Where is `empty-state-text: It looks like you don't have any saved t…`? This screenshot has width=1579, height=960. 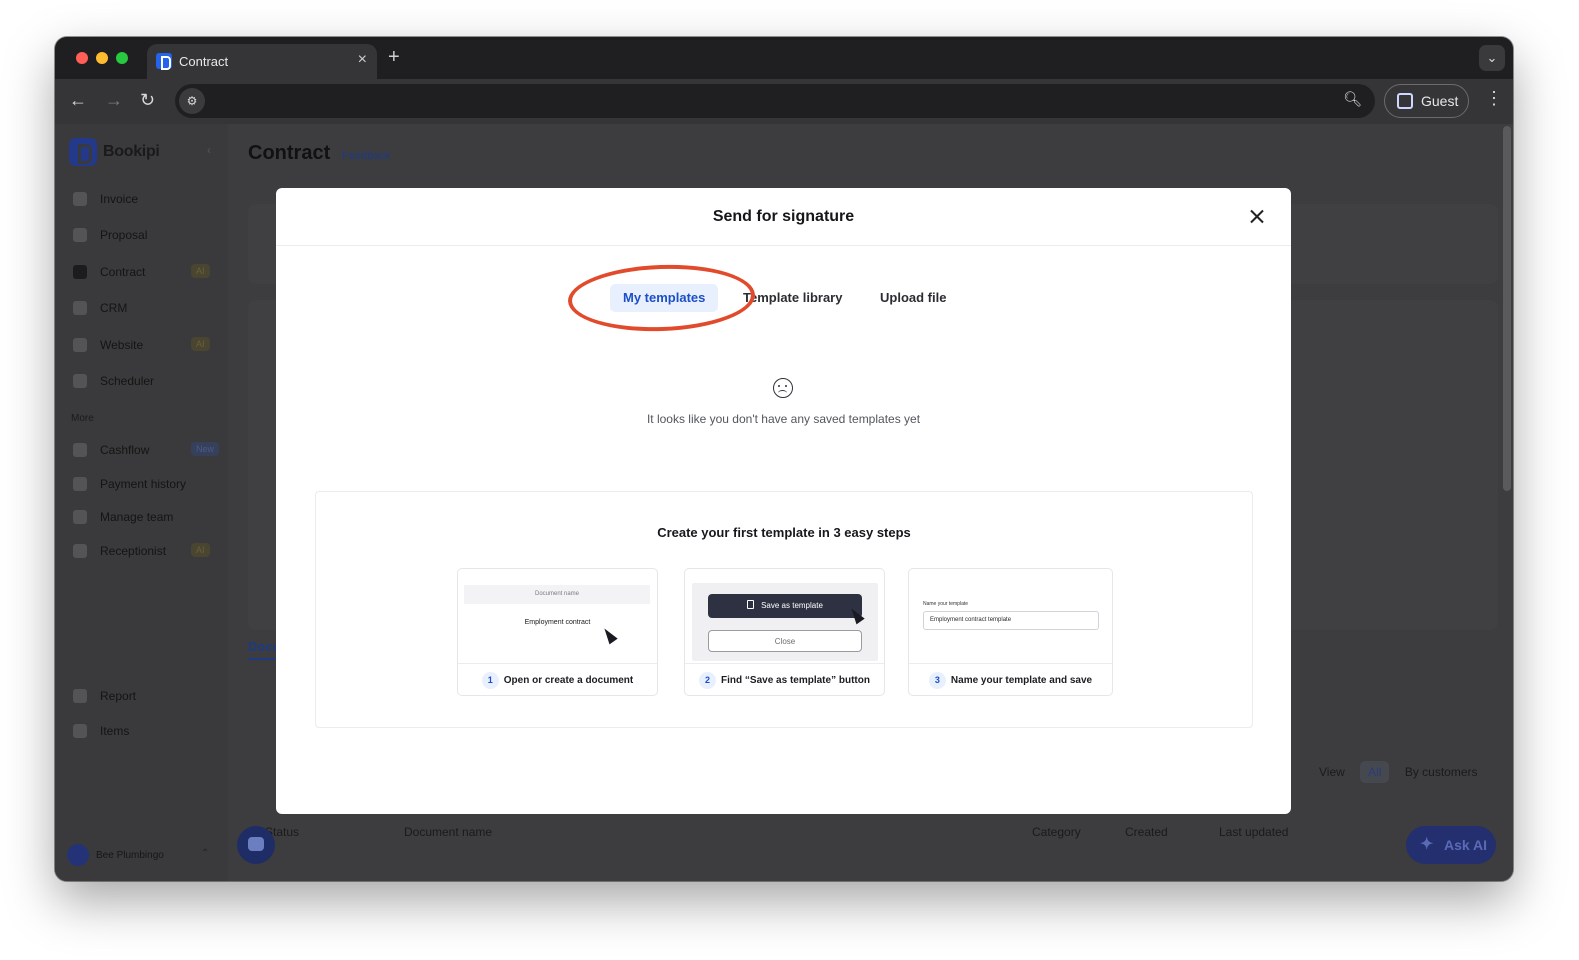 empty-state-text: It looks like you don't have any saved t… is located at coordinates (783, 419).